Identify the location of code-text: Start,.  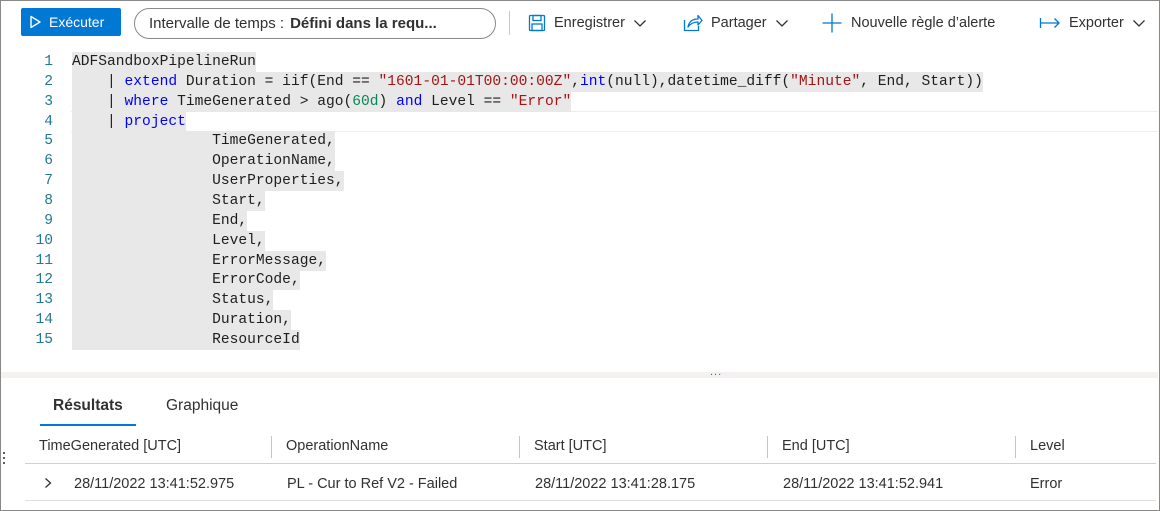
(168, 200).